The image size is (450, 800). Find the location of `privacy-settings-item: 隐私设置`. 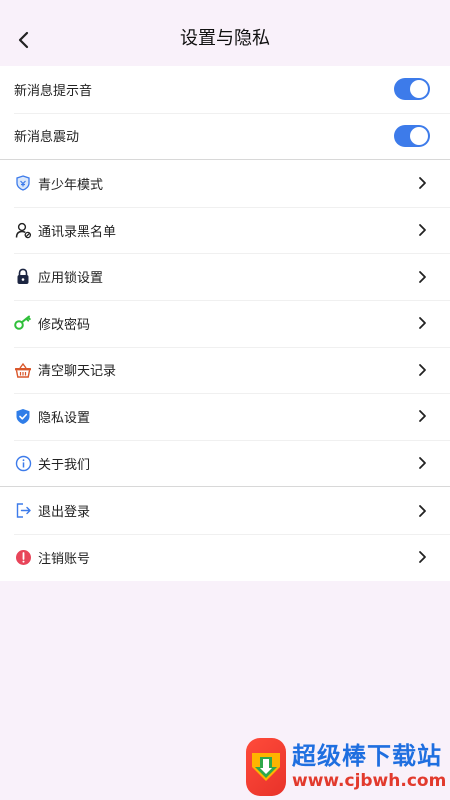

privacy-settings-item: 隐私设置 is located at coordinates (225, 416).